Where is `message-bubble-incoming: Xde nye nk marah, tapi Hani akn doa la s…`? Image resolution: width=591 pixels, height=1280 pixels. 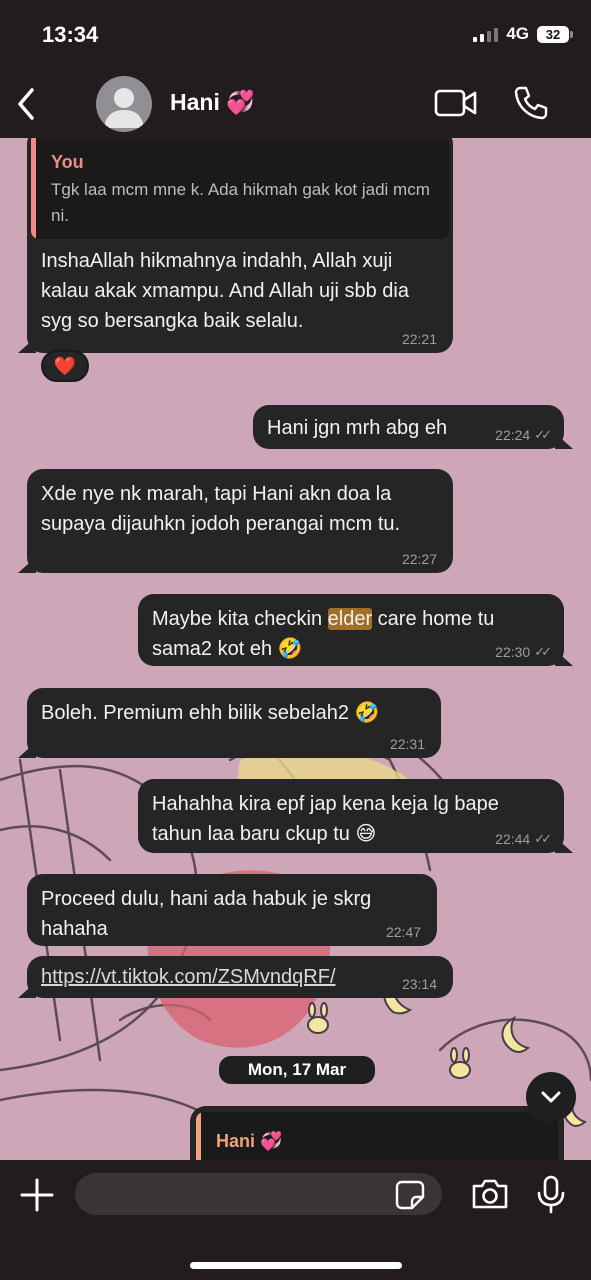
message-bubble-incoming: Xde nye nk marah, tapi Hani akn doa la s… is located at coordinates (240, 521).